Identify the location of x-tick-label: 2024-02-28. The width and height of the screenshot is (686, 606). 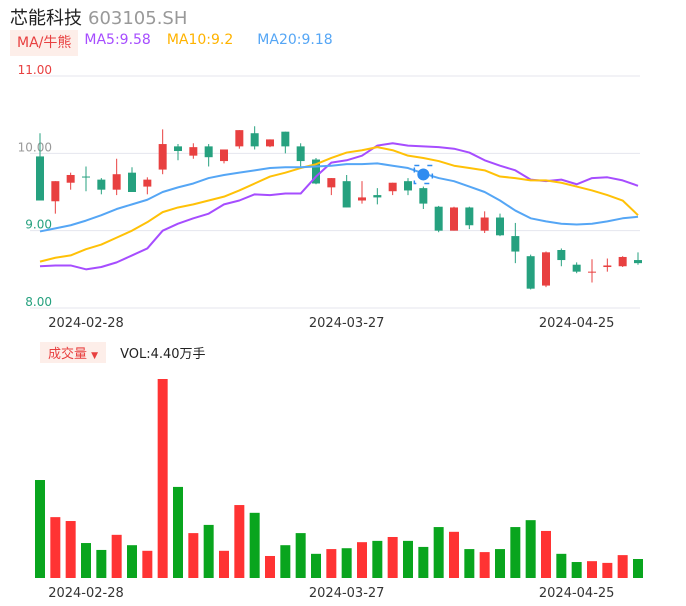
(86, 323).